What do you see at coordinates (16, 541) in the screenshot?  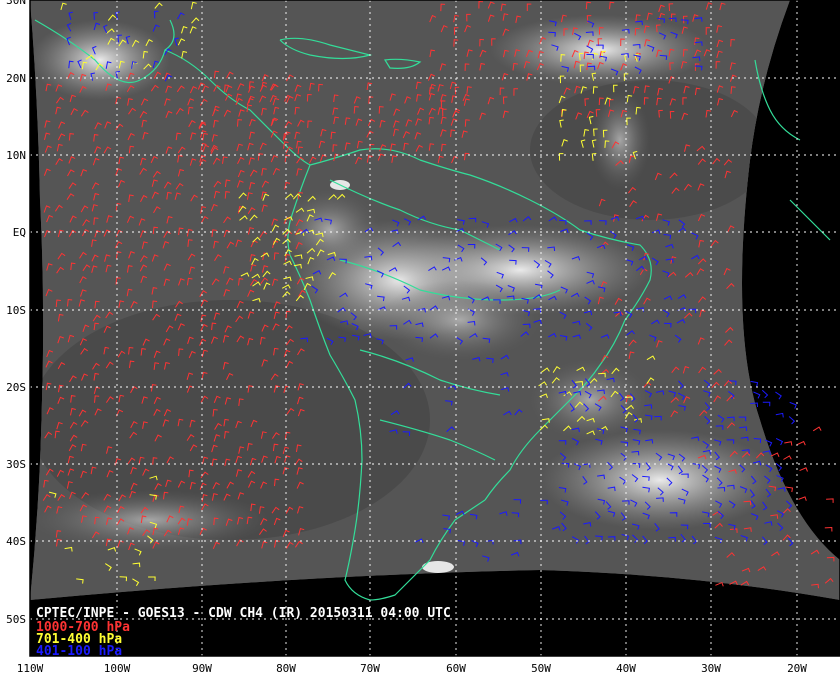 I see `latitude-label: 40S` at bounding box center [16, 541].